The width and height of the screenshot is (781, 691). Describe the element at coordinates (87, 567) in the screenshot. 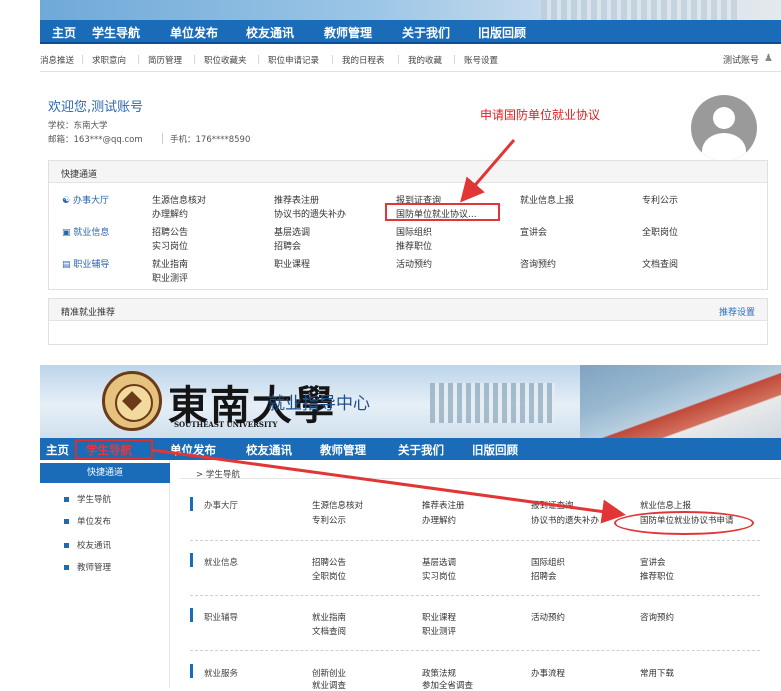

I see `sidebar-item-teacher: 教师管理` at that location.